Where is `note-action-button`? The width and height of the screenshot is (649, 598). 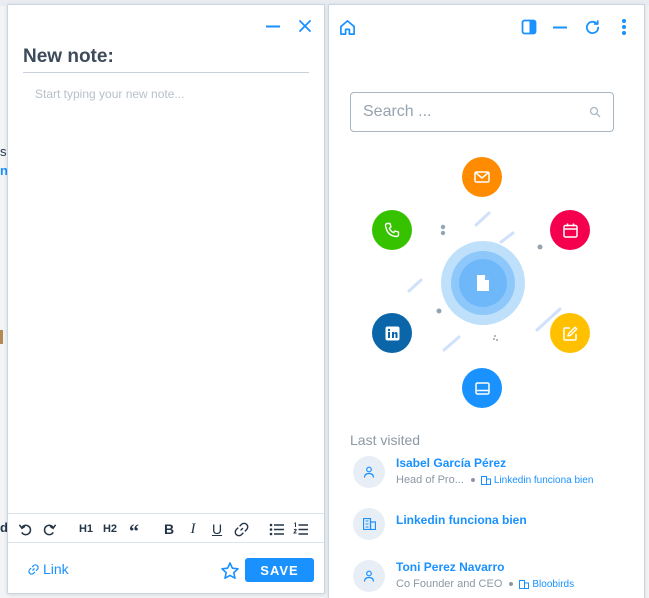 note-action-button is located at coordinates (570, 333).